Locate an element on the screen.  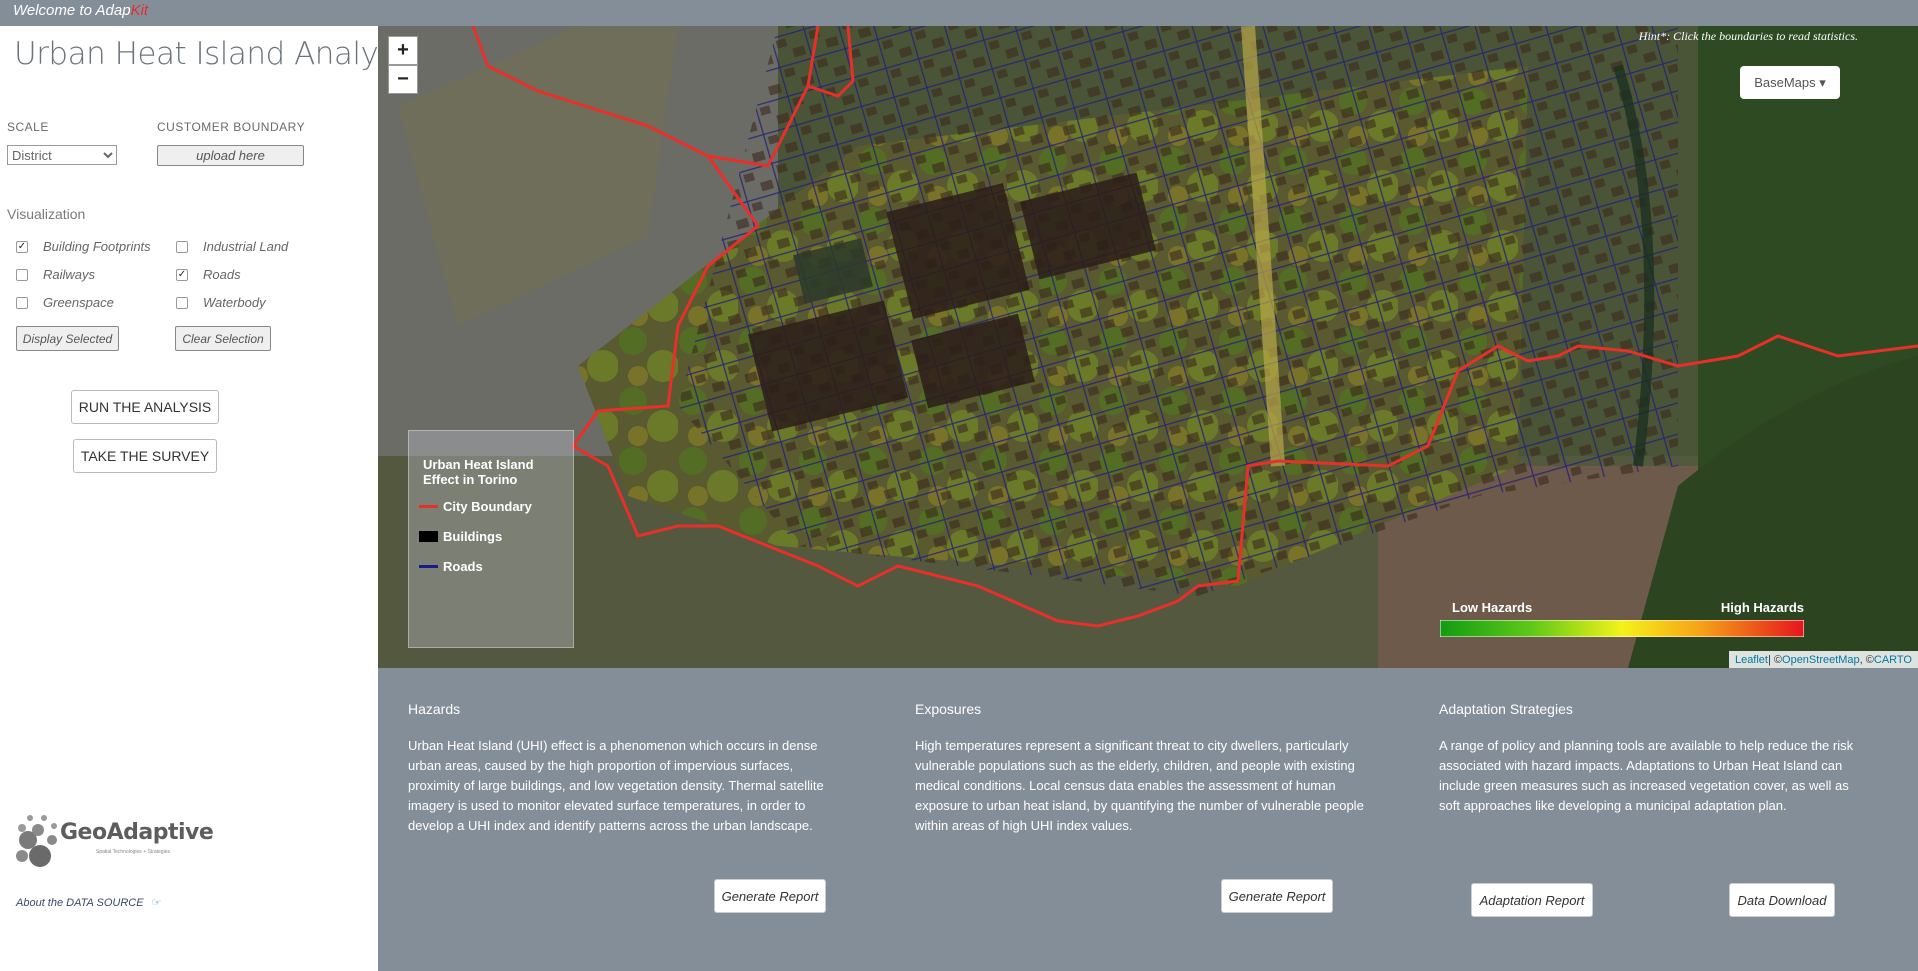
layer-label: Waterbody is located at coordinates (234, 302).